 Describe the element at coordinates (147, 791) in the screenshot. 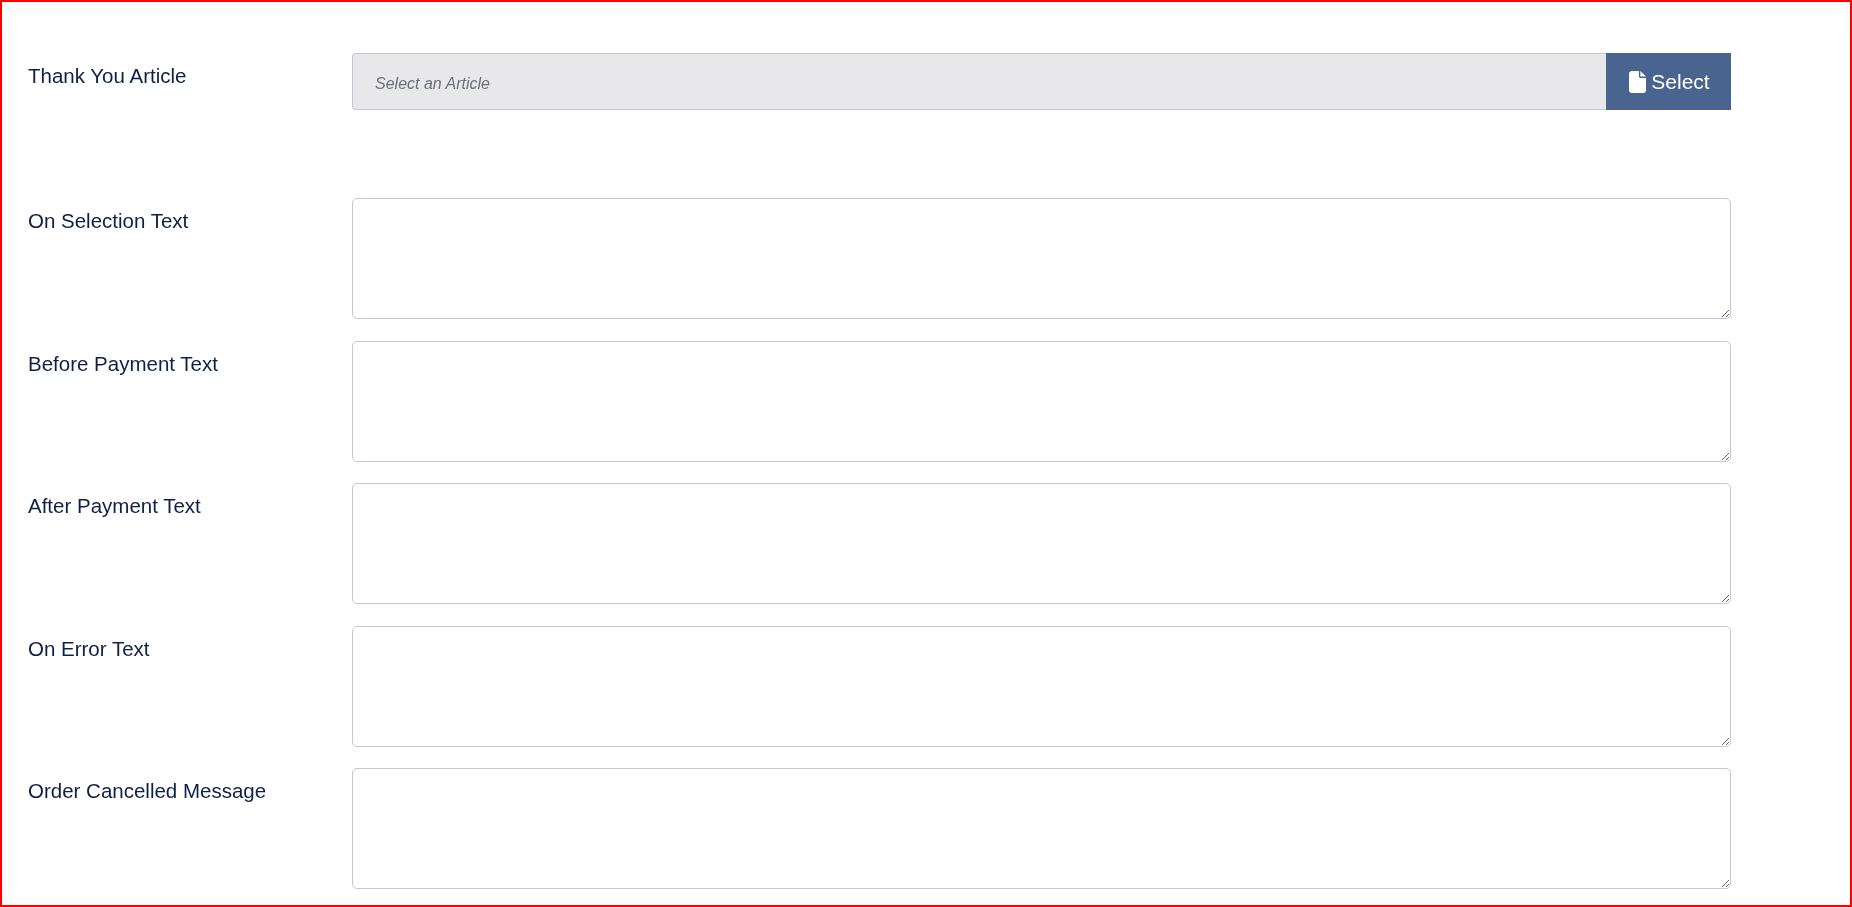

I see `field-label: Order Cancelled Message` at that location.